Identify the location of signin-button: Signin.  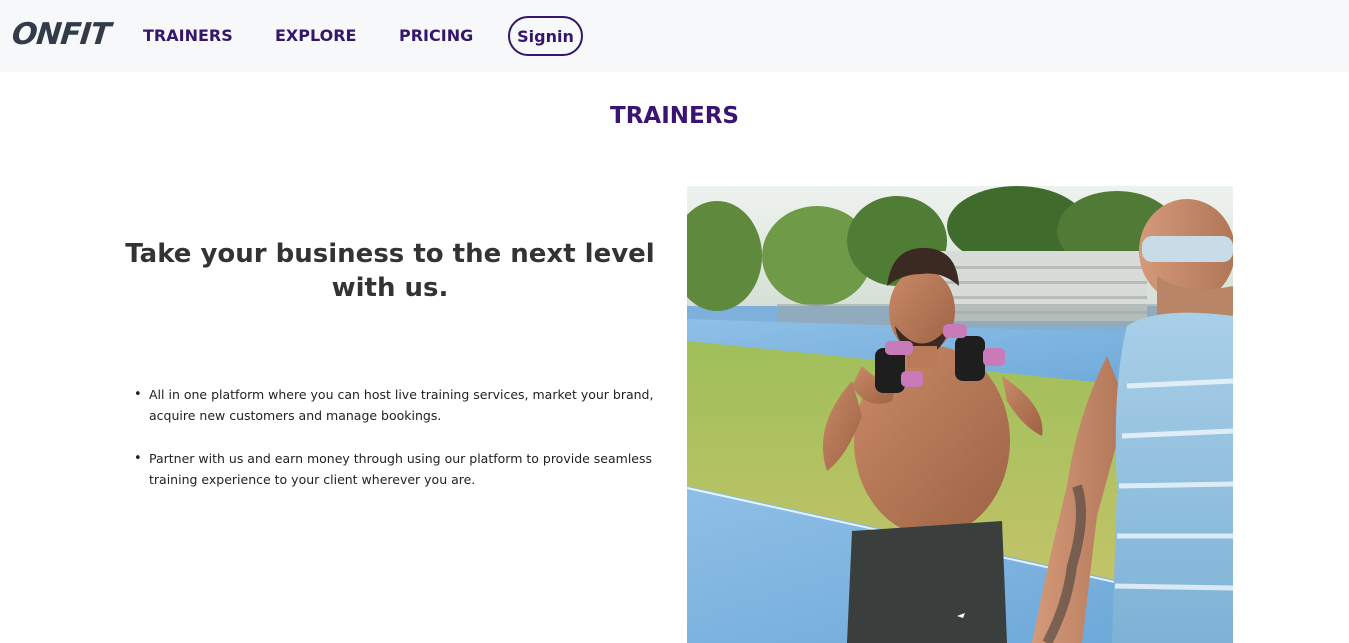
(545, 36).